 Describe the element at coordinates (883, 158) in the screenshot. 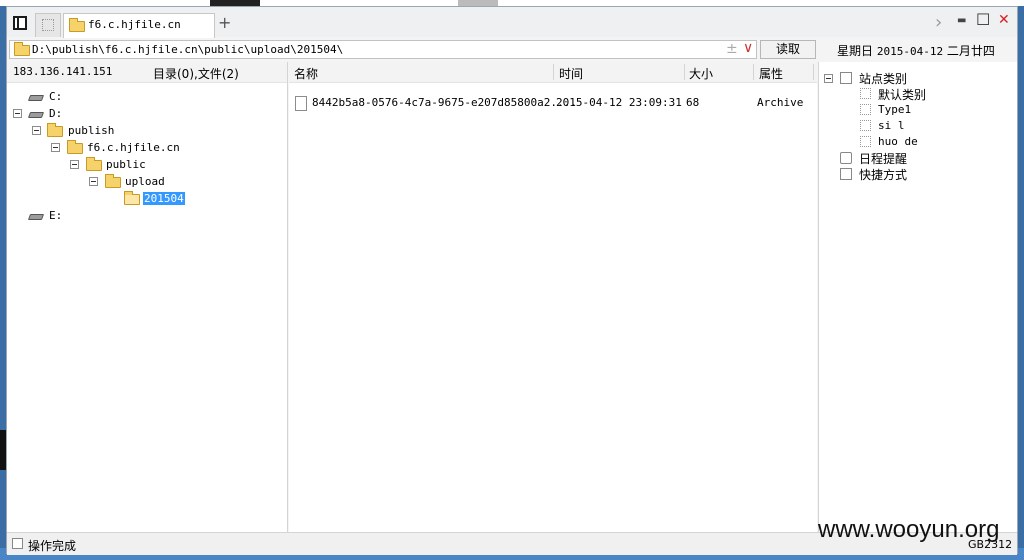

I see `schedule-reminder: 日程提醒` at that location.